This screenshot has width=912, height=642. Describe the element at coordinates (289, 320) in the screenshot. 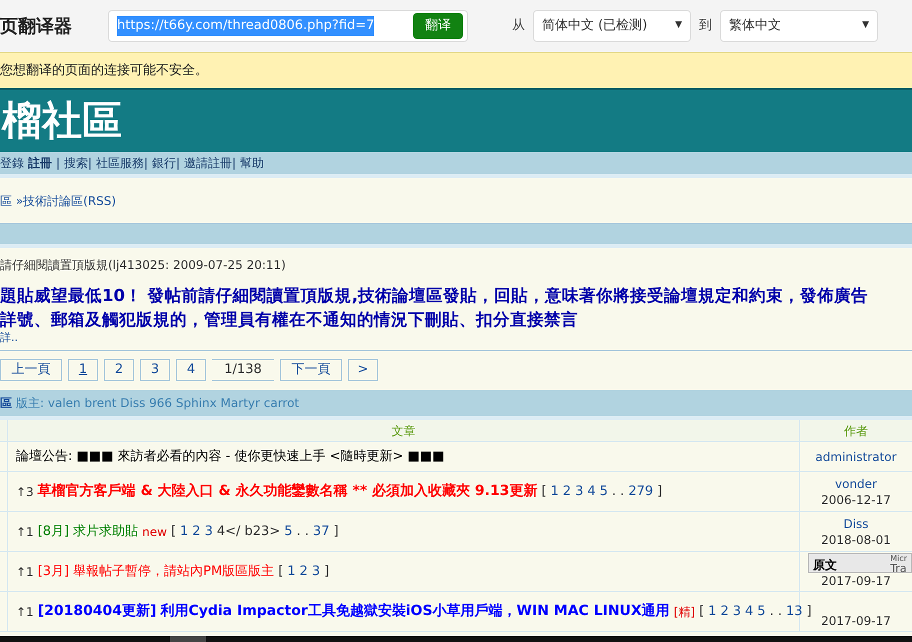

I see `notice-text: 詳號、郵箱及觸犯版規的，管理員有權在不通知的情況下刪貼、扣分直接禁言` at that location.